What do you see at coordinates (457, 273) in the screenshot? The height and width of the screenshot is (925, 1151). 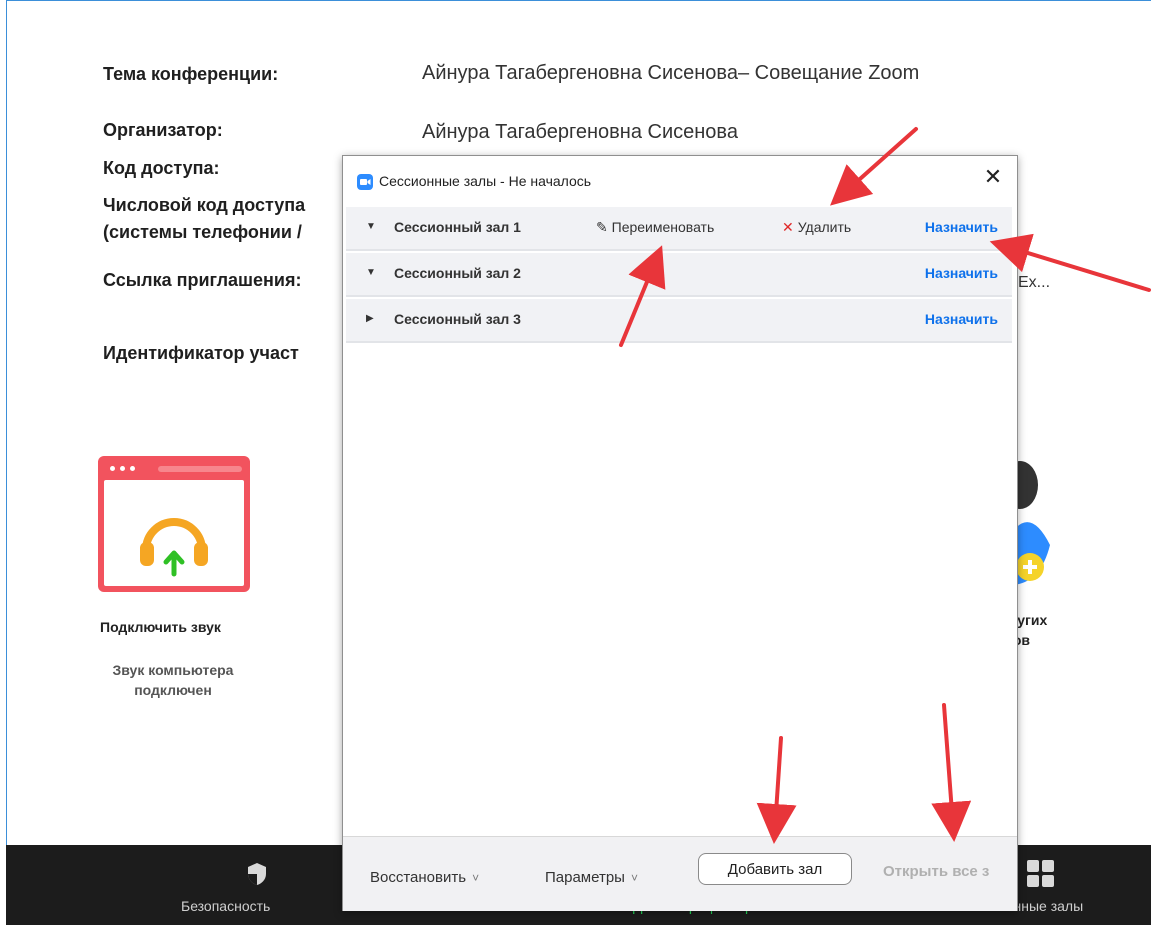 I see `room-name: Сессионный зал 2` at bounding box center [457, 273].